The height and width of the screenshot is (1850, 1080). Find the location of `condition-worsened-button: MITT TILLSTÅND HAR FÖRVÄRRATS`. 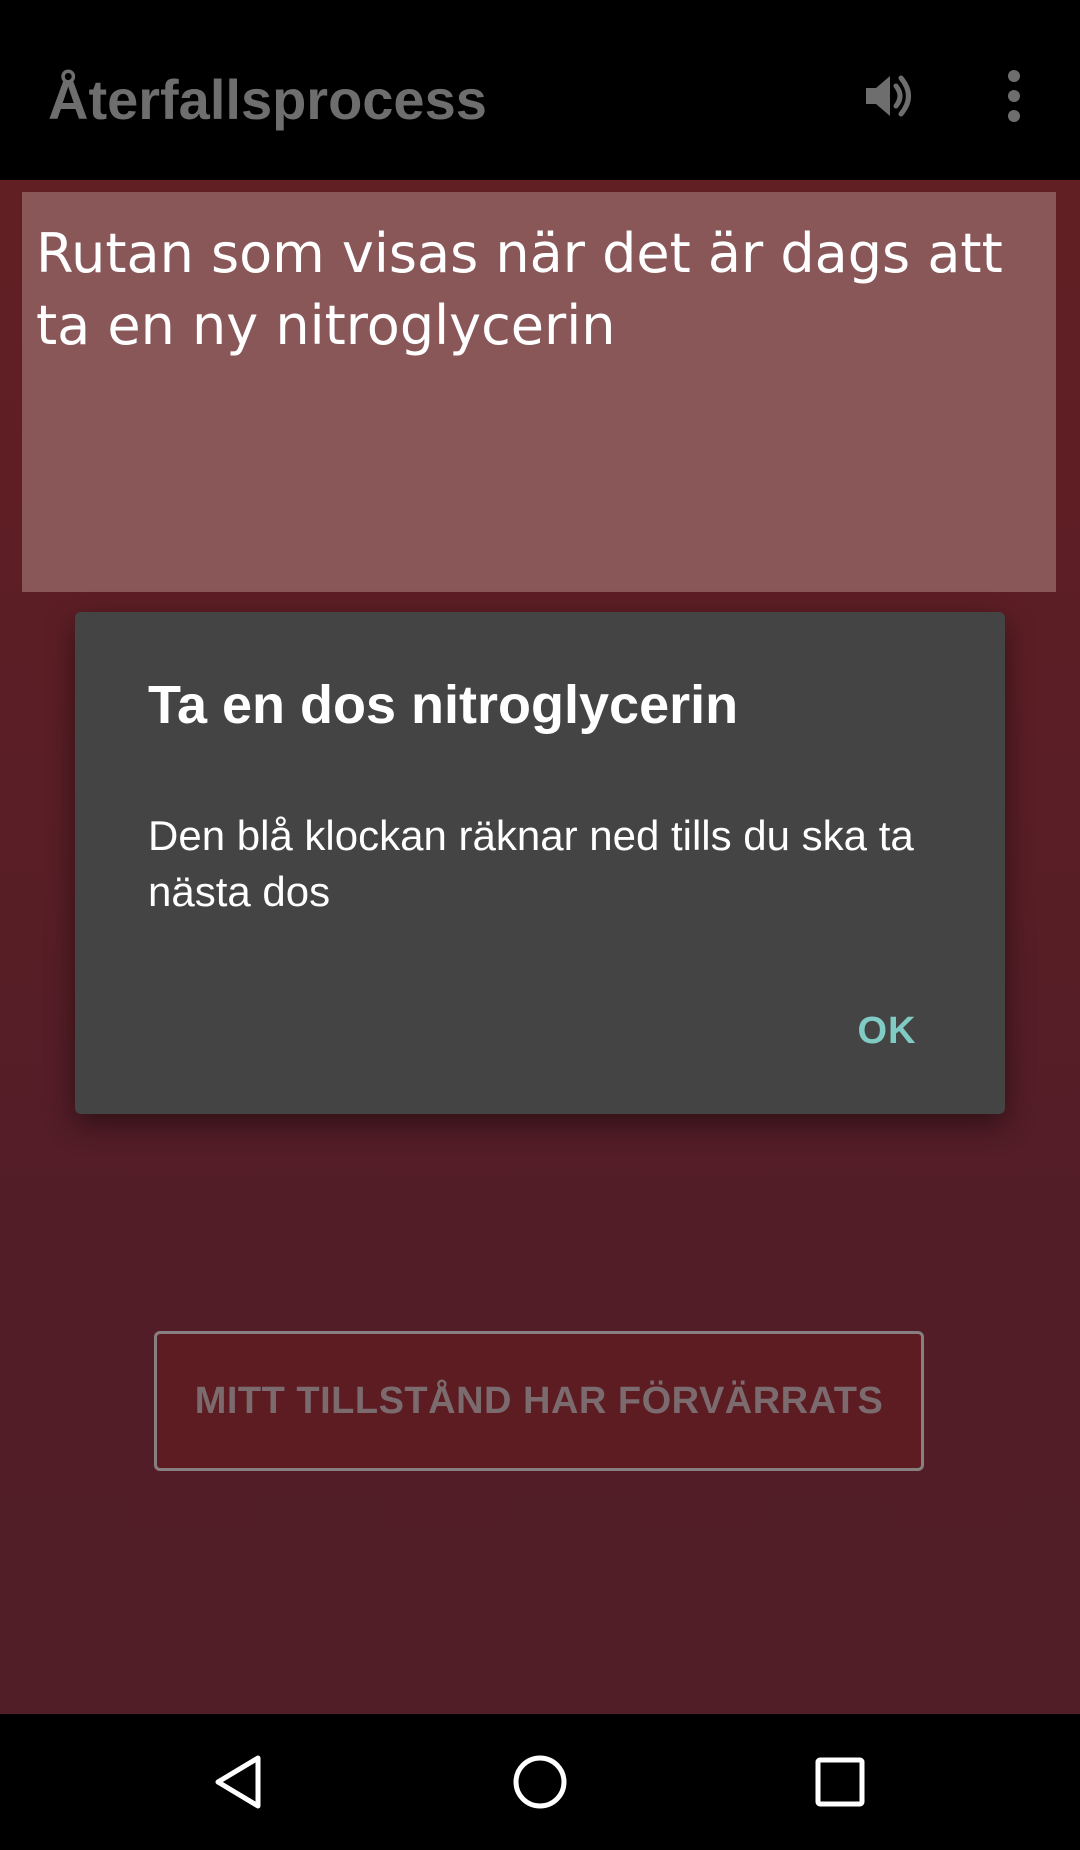

condition-worsened-button: MITT TILLSTÅND HAR FÖRVÄRRATS is located at coordinates (539, 1401).